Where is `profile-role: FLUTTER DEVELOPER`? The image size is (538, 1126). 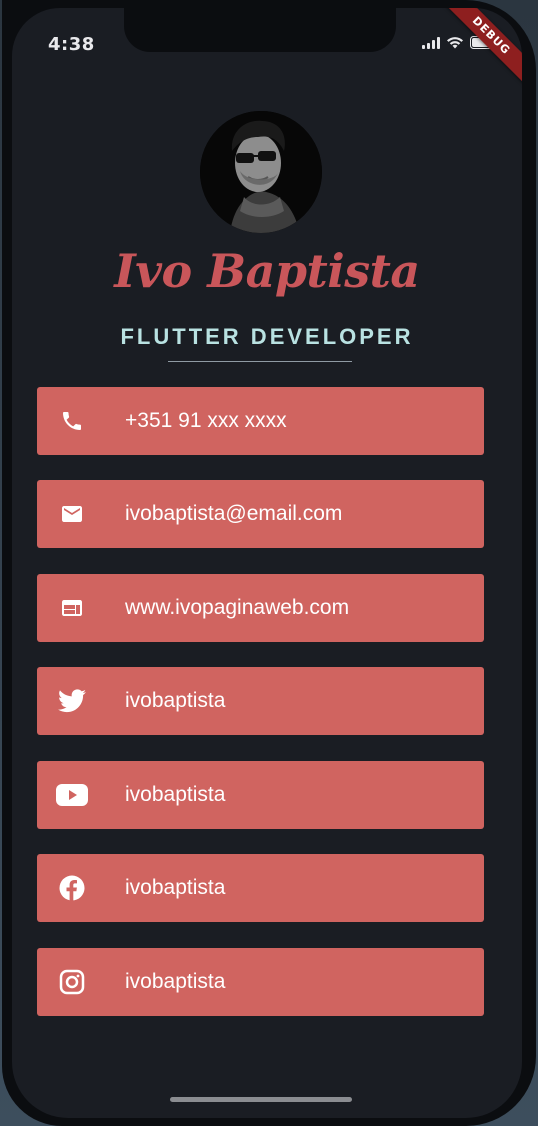
profile-role: FLUTTER DEVELOPER is located at coordinates (267, 336).